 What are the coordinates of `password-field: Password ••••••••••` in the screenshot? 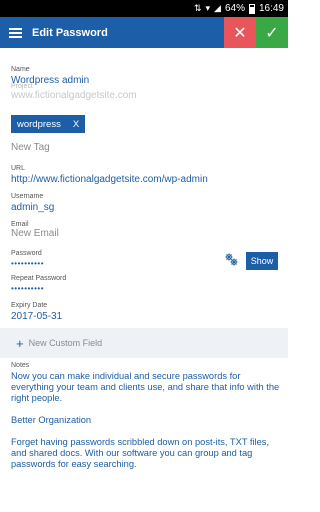 It's located at (27, 259).